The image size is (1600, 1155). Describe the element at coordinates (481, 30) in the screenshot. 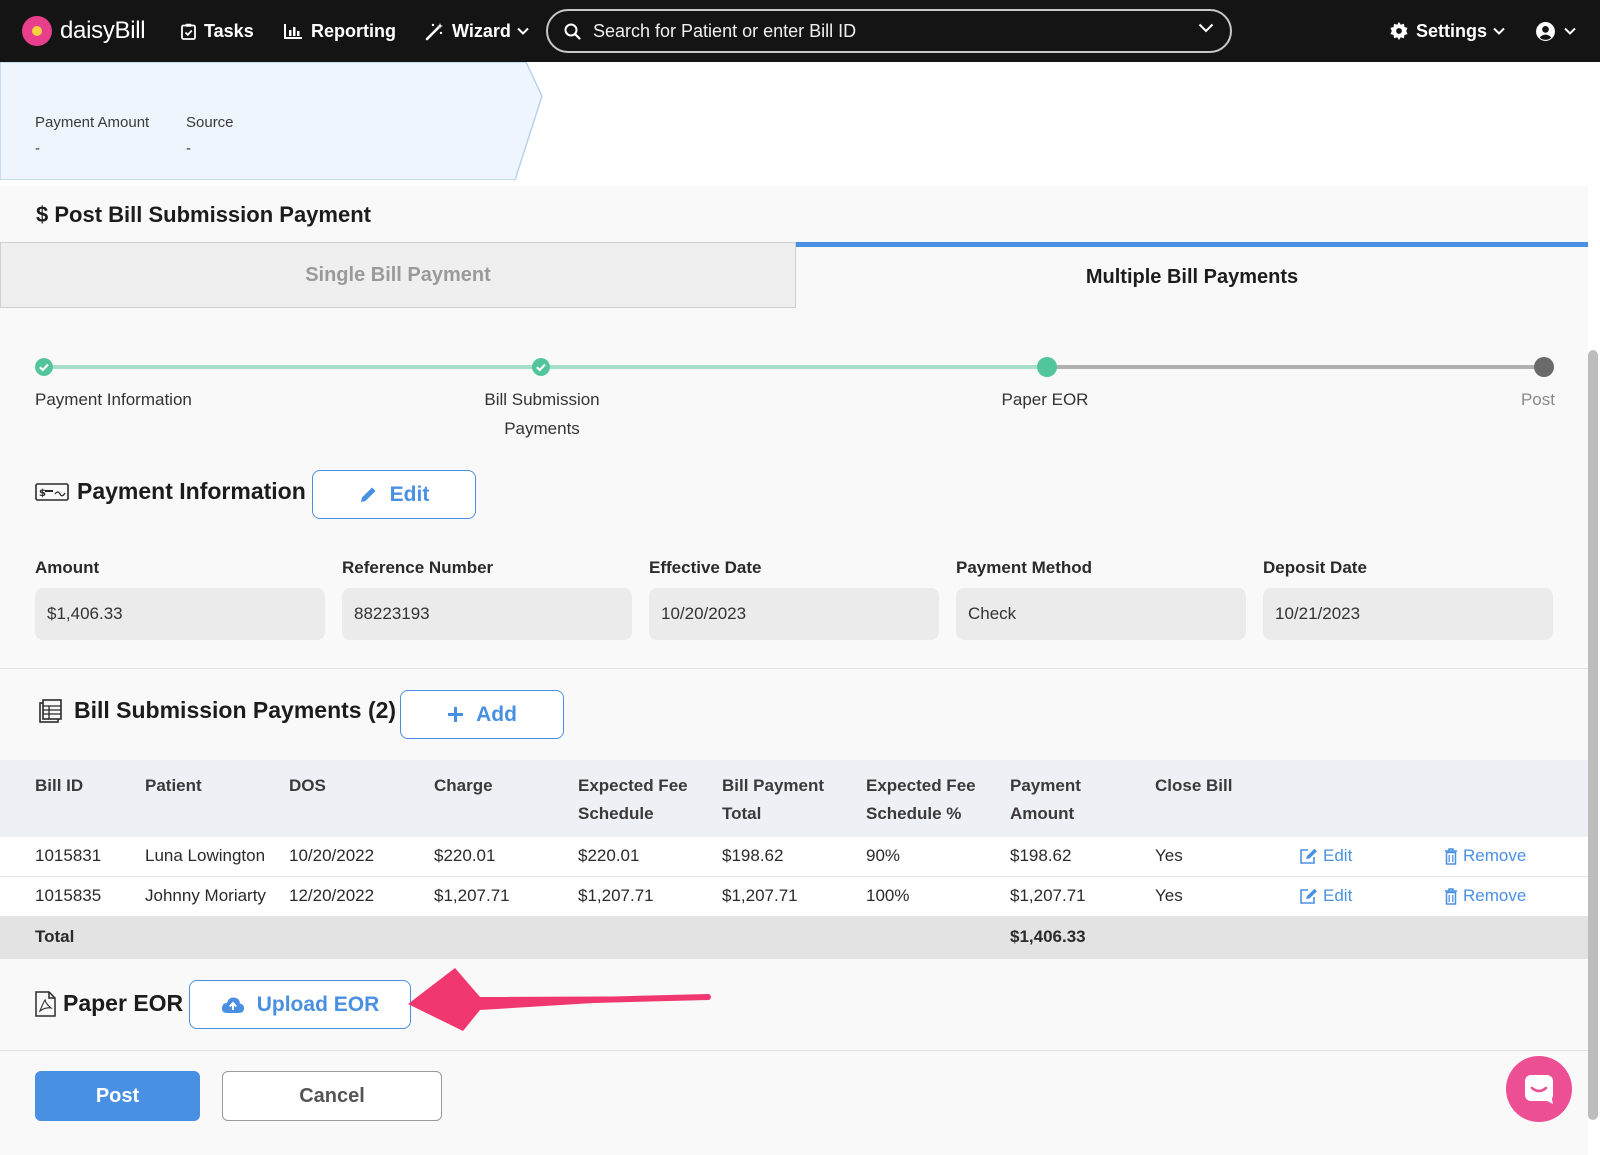

I see `nav-wizard-label: Wizard` at that location.